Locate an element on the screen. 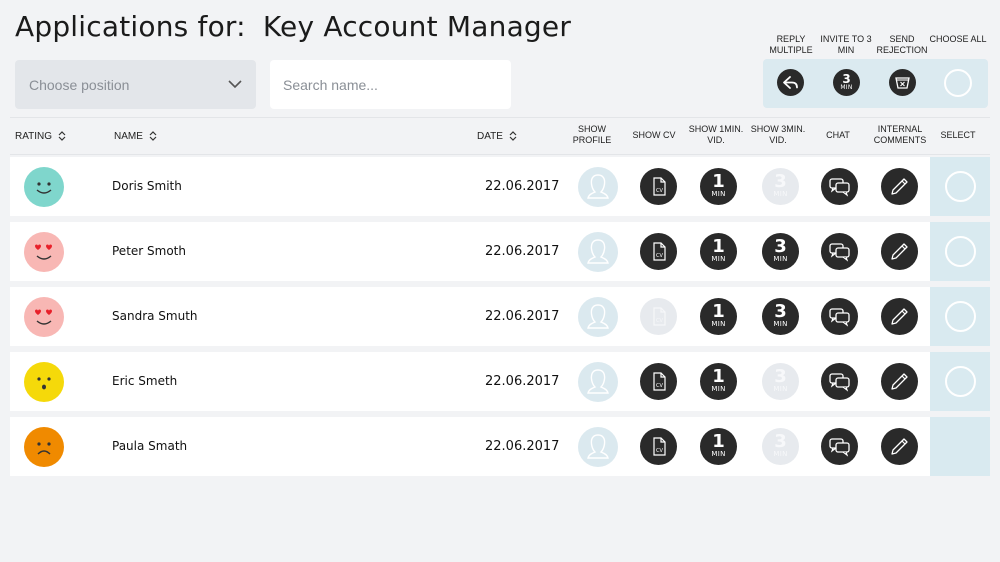 The height and width of the screenshot is (562, 1000). invite-3min-label: INVITE TO 3 MIN is located at coordinates (846, 44).